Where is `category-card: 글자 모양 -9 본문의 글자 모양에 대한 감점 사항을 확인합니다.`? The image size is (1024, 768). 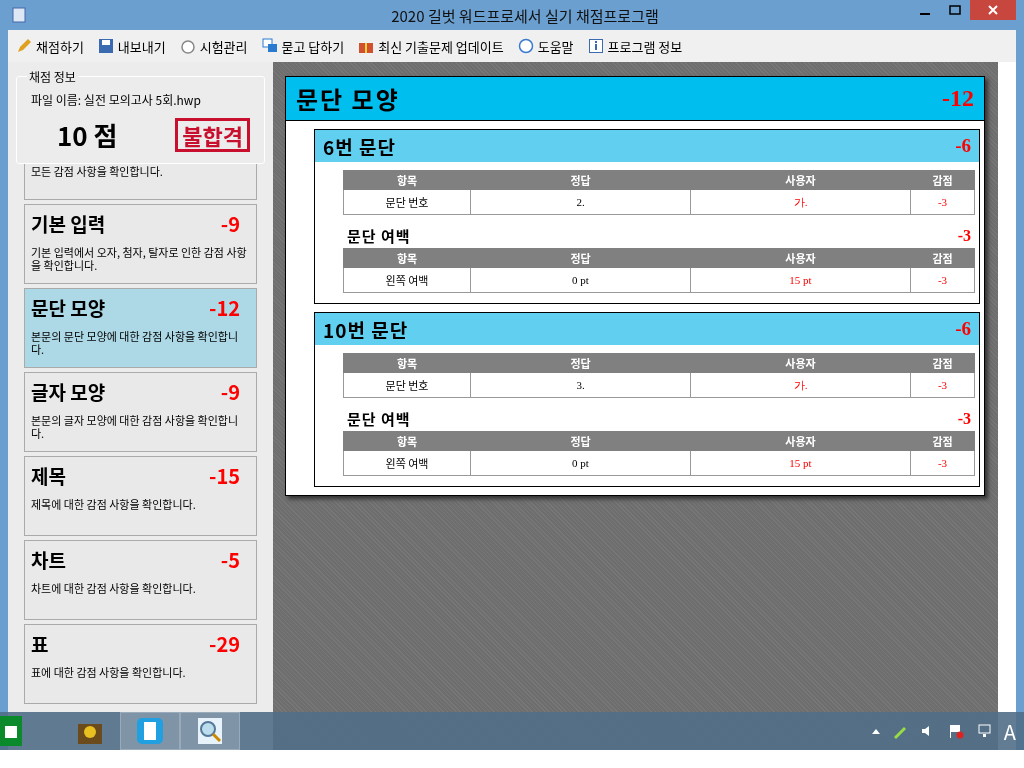
category-card: 글자 모양 -9 본문의 글자 모양에 대한 감점 사항을 확인합니다. is located at coordinates (140, 412).